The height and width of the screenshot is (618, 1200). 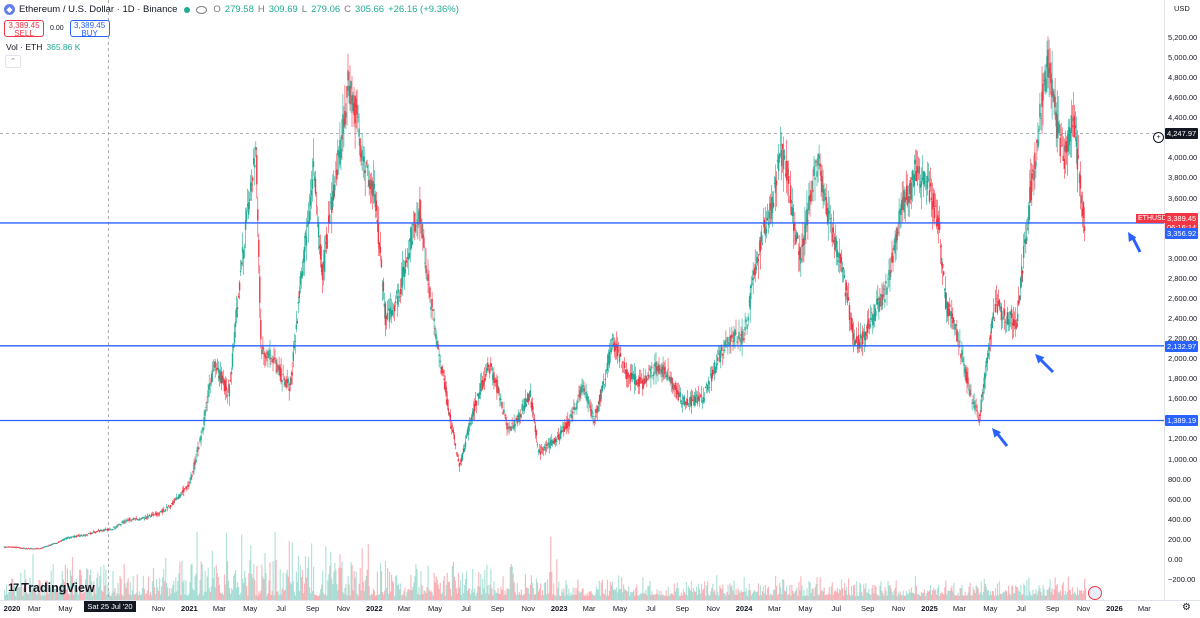 I want to click on spread-value: 0.00, so click(x=57, y=28).